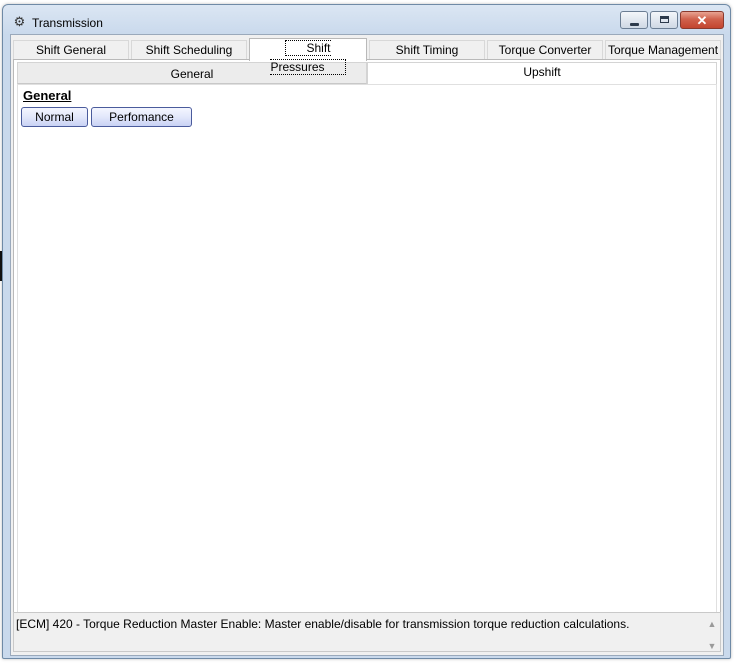 This screenshot has width=734, height=663. I want to click on caption-buttons: ✕, so click(671, 21).